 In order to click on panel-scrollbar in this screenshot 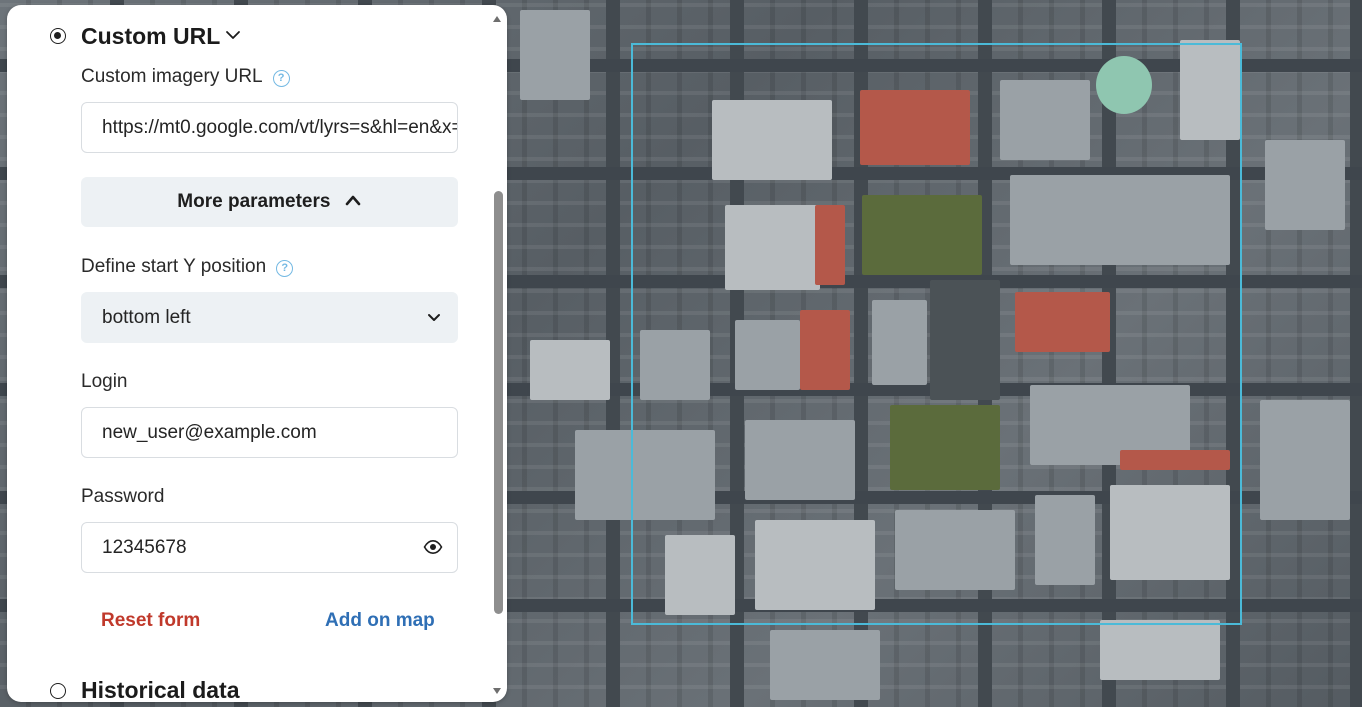, I will do `click(497, 355)`.